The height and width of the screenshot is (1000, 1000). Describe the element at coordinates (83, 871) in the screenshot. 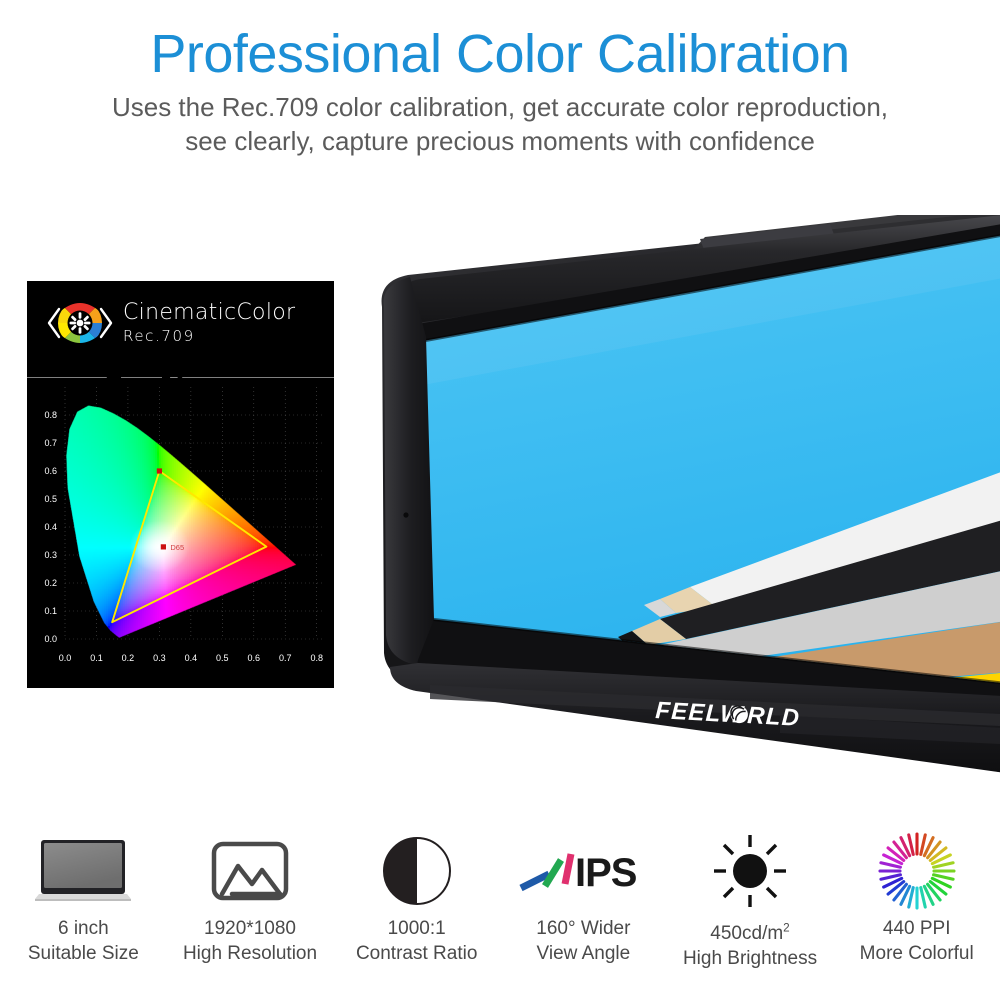

I see `monitor-icon` at that location.